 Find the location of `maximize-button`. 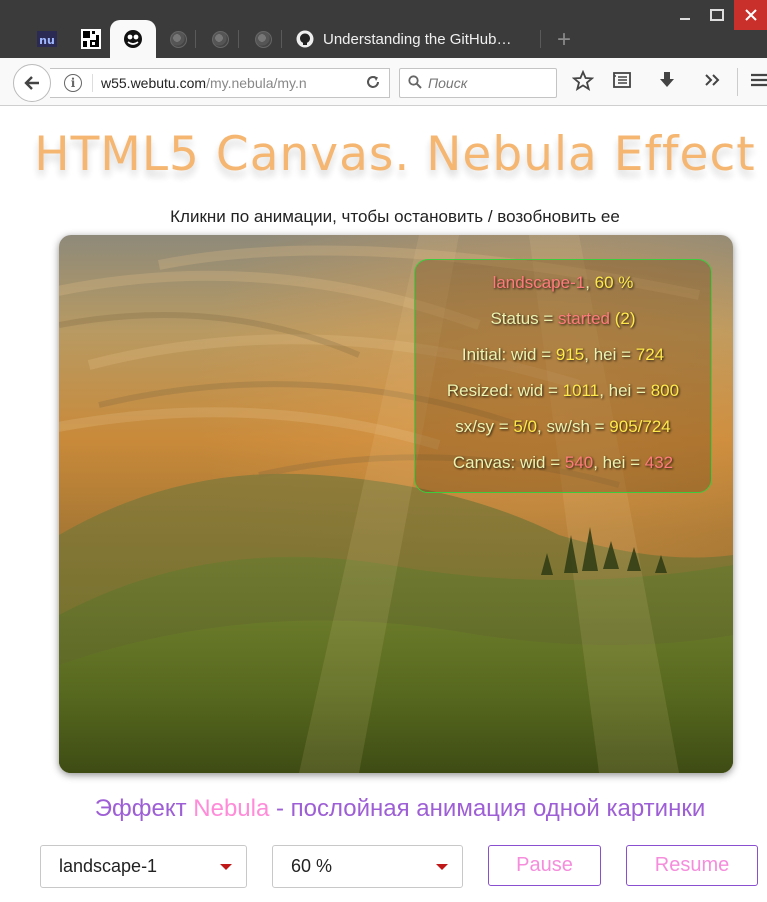

maximize-button is located at coordinates (717, 15).